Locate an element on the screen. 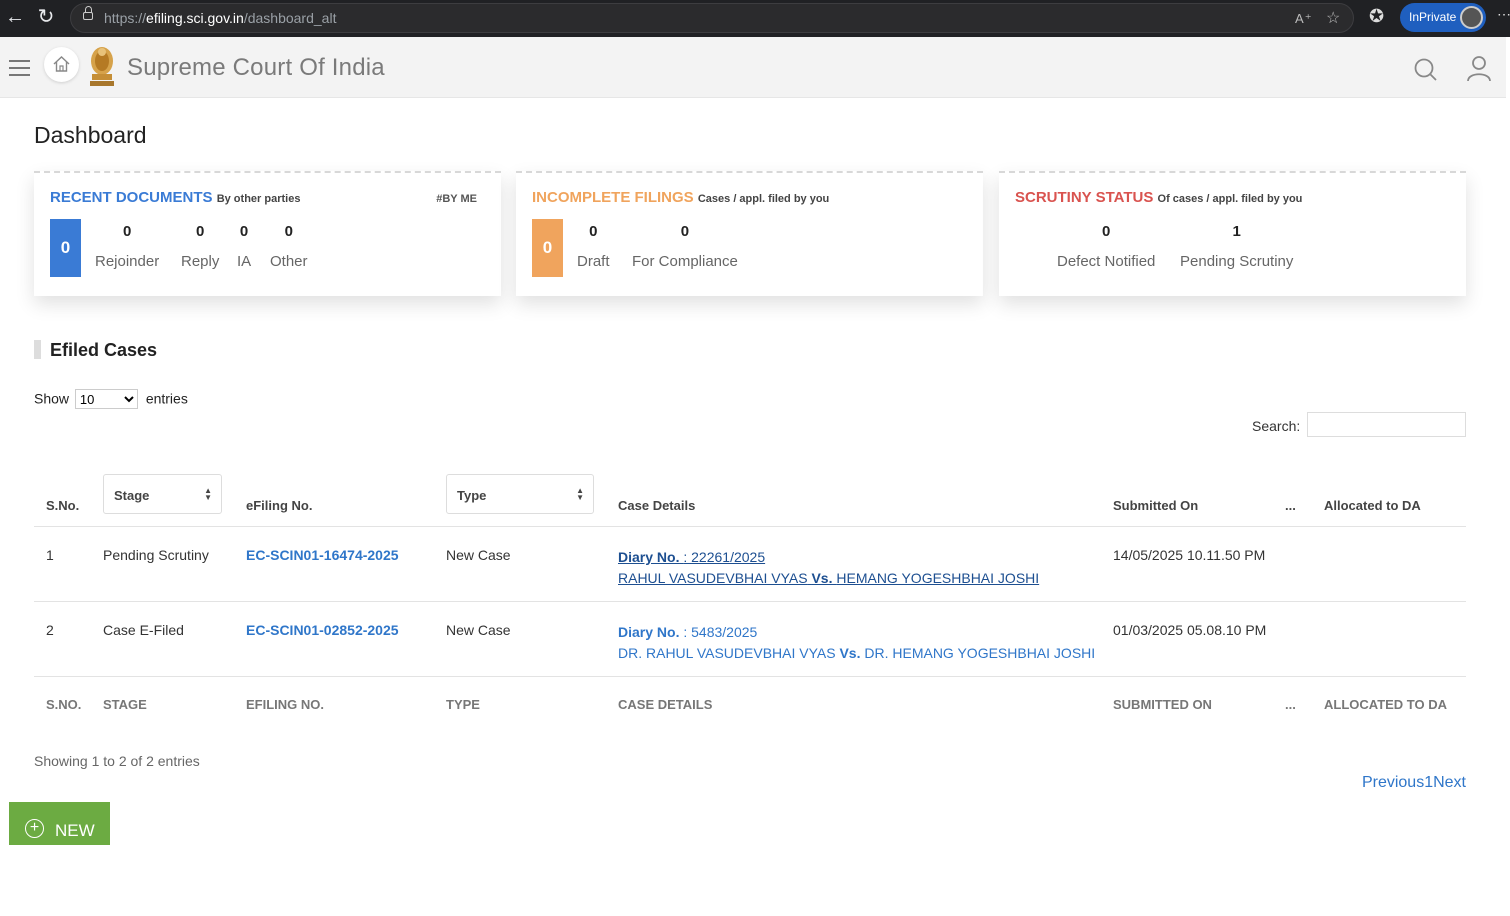  search-icon is located at coordinates (1426, 70).